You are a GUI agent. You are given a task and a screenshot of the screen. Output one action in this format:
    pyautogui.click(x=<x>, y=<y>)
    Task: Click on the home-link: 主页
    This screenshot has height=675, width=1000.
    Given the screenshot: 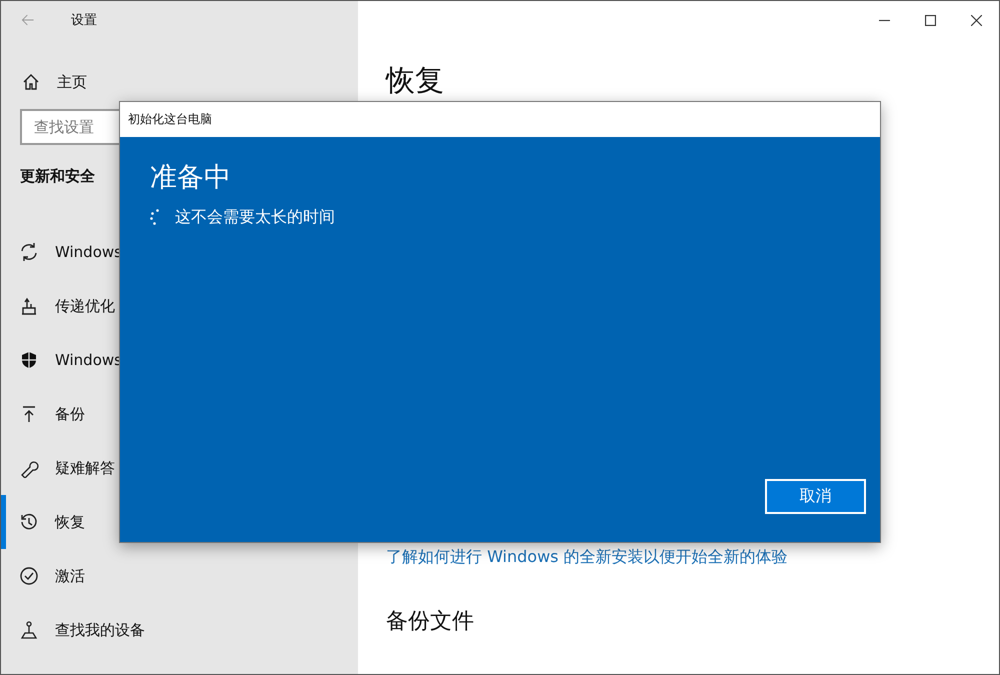 What is the action you would take?
    pyautogui.click(x=72, y=82)
    